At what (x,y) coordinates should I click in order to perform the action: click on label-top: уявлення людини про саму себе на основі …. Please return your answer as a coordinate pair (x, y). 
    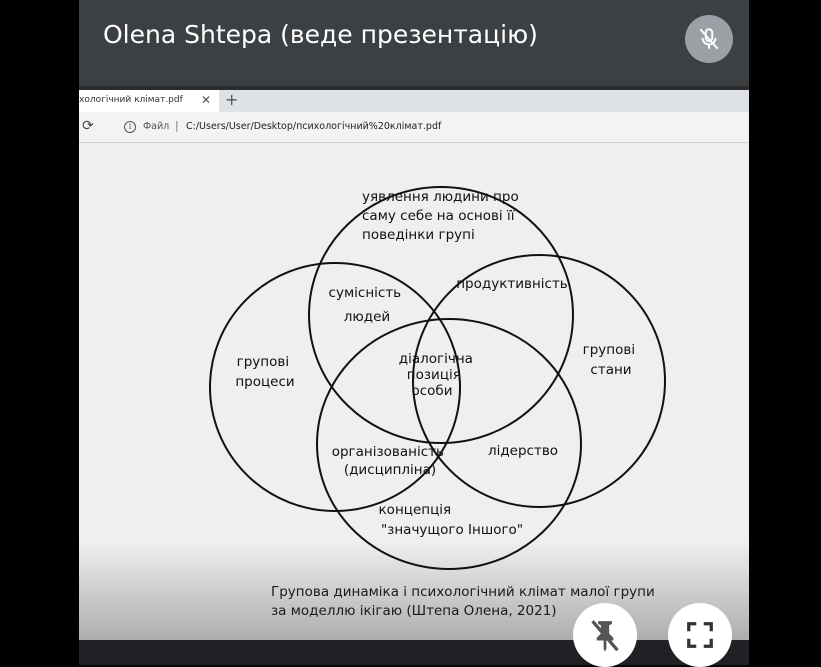
    Looking at the image, I should click on (442, 216).